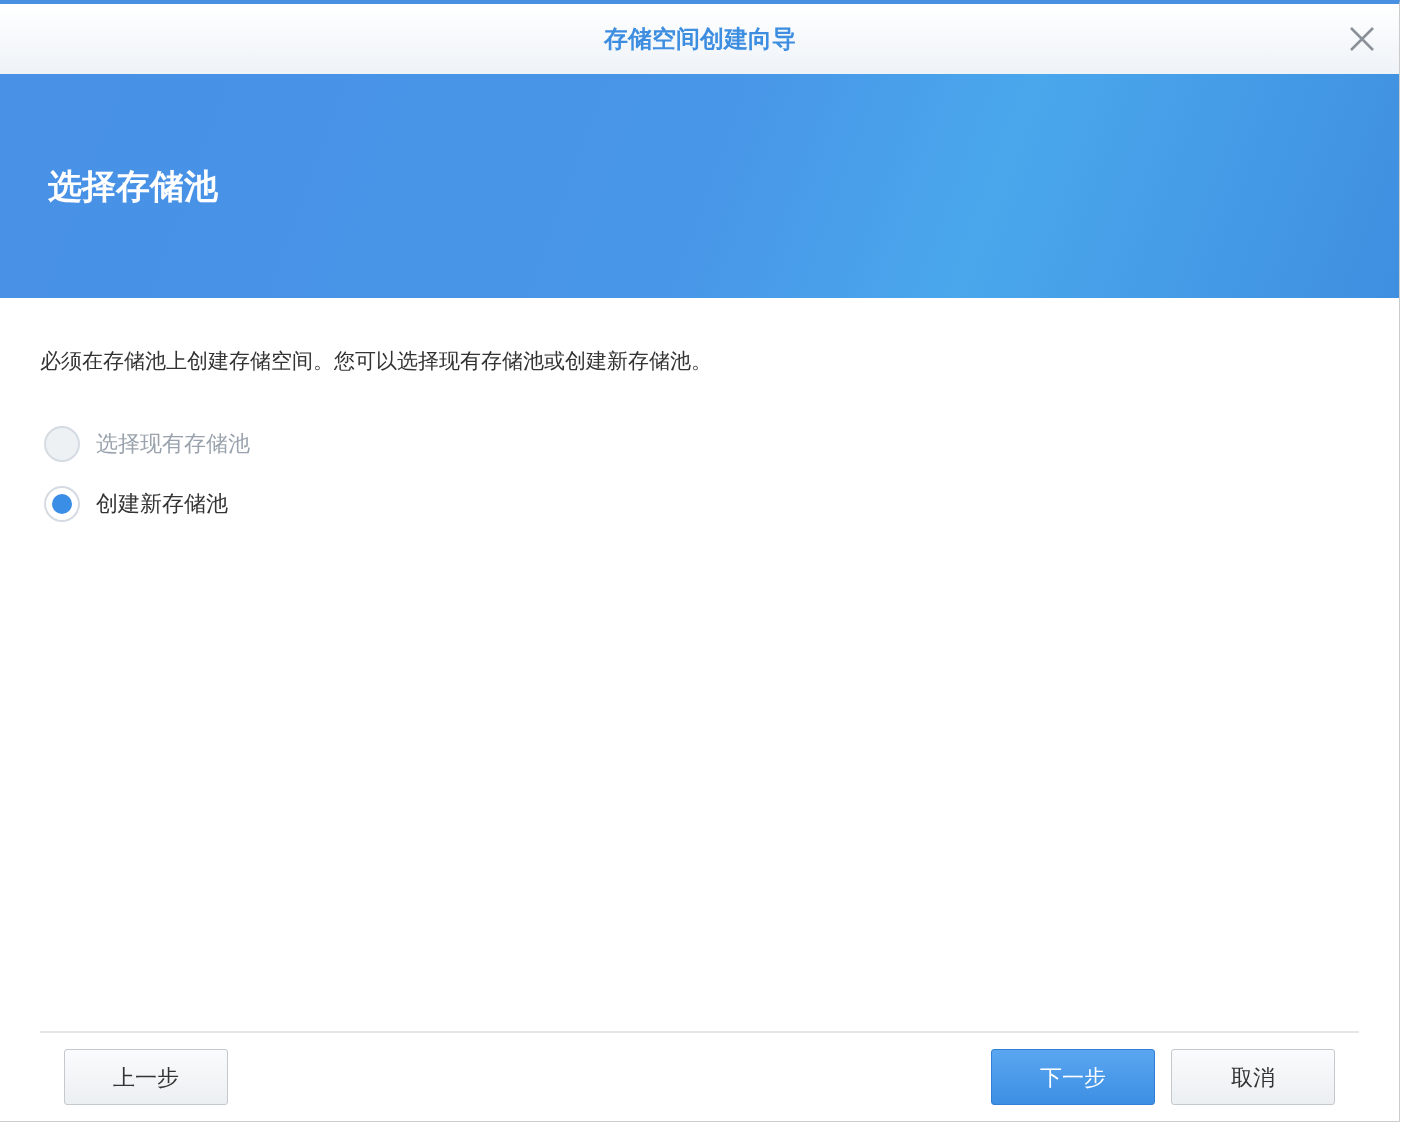 Image resolution: width=1402 pixels, height=1124 pixels. What do you see at coordinates (146, 1077) in the screenshot?
I see `secondary-button: 上一步` at bounding box center [146, 1077].